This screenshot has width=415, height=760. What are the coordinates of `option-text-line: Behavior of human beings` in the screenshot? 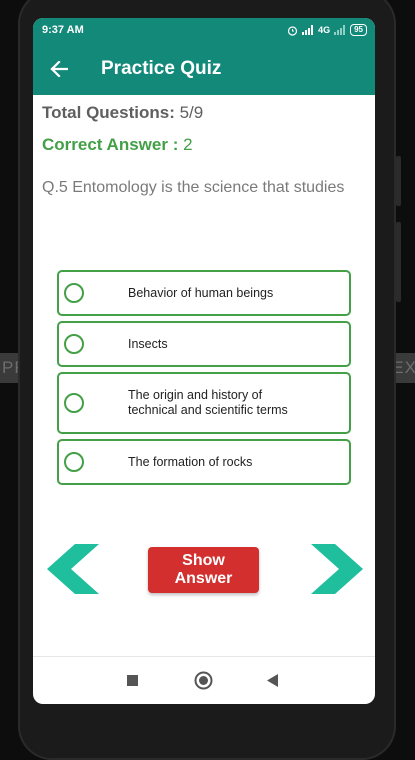 It's located at (201, 292).